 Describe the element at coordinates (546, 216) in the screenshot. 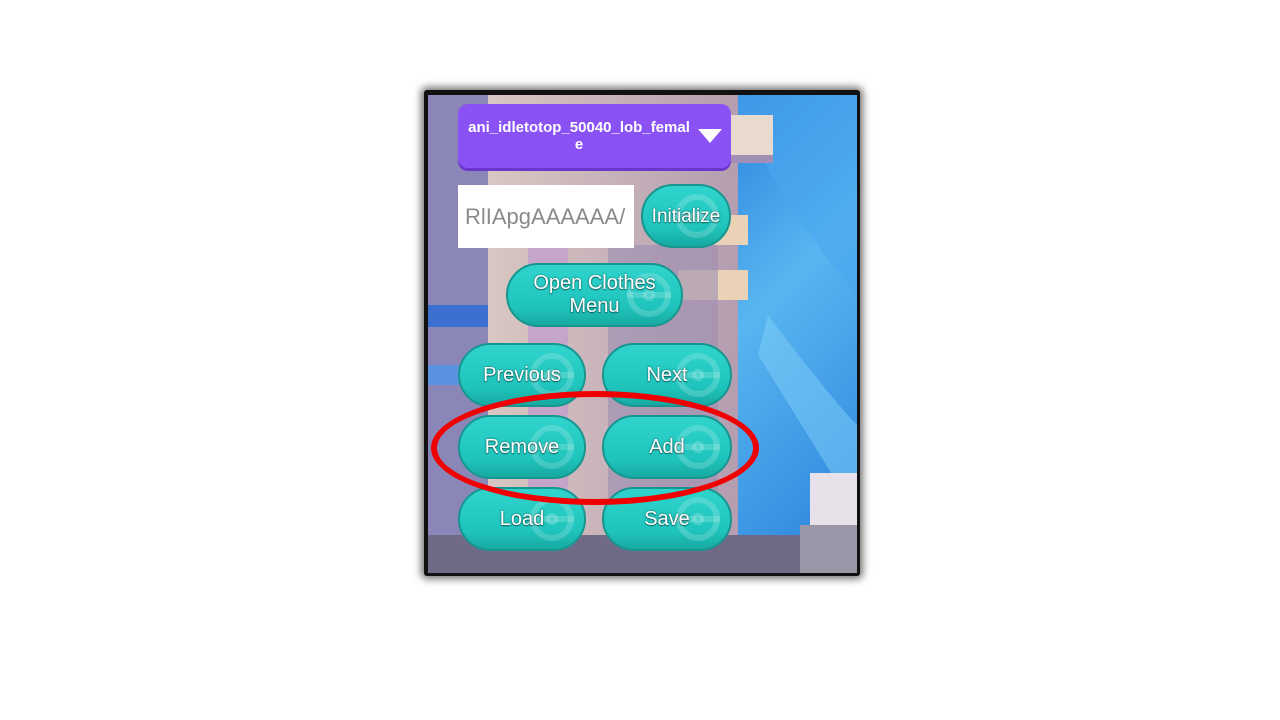

I see `code-input` at that location.